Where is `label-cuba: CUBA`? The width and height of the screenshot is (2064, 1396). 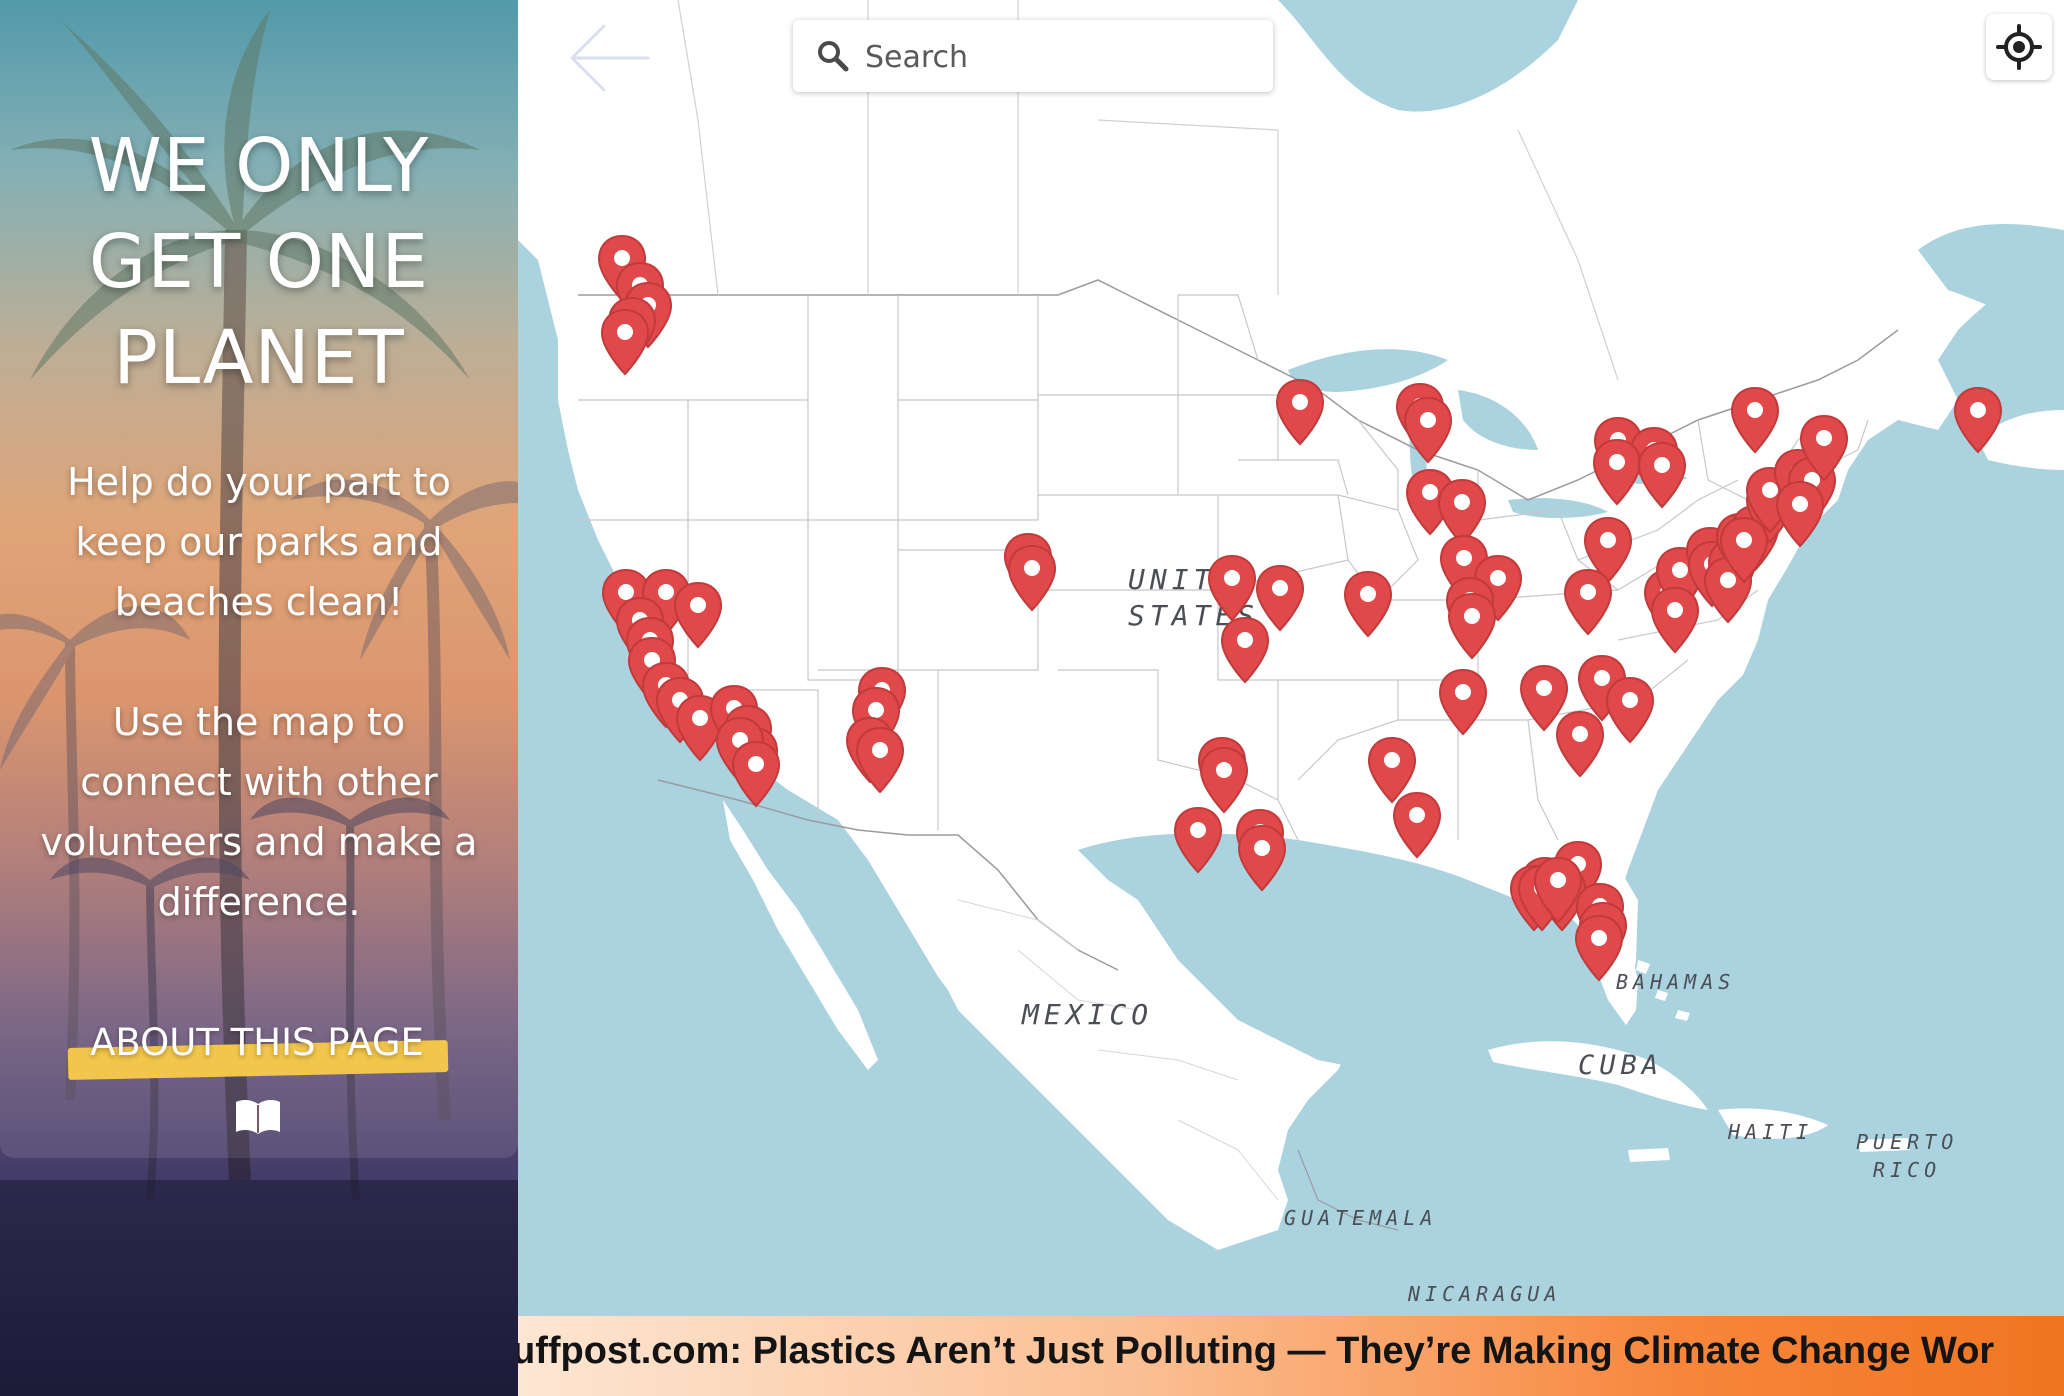
label-cuba: CUBA is located at coordinates (1621, 1065).